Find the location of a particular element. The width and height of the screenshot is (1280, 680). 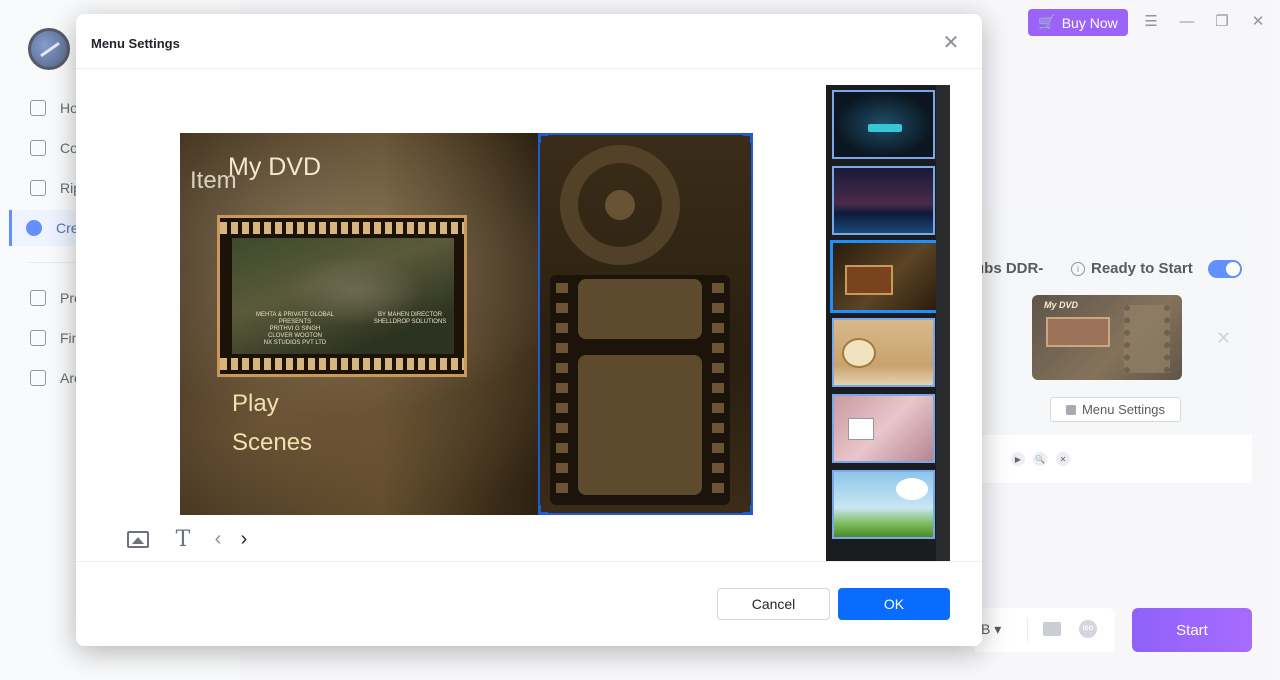

template-list is located at coordinates (888, 323).